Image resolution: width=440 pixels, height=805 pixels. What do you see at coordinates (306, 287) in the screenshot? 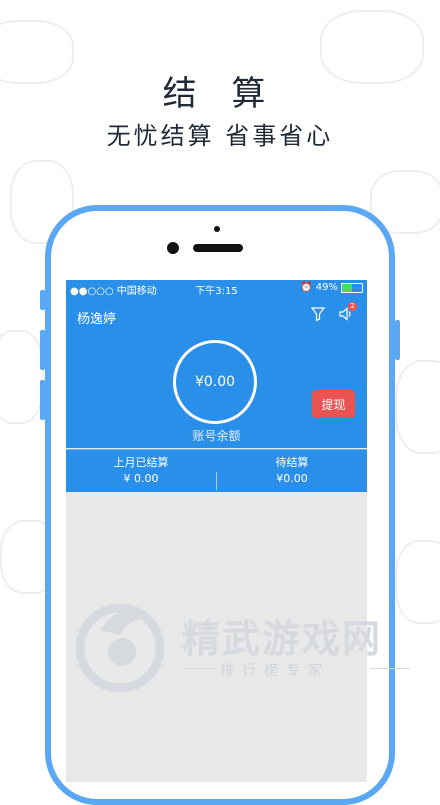
I see `alarm-icon: ⏰` at bounding box center [306, 287].